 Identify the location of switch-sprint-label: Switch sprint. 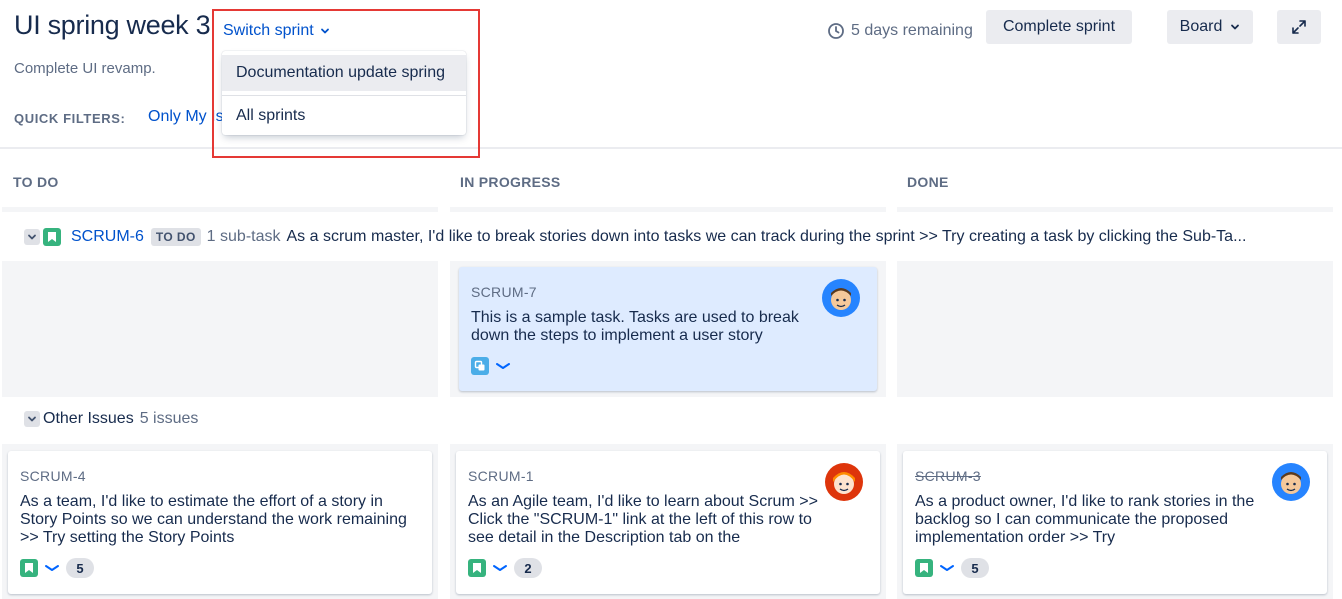
(268, 30).